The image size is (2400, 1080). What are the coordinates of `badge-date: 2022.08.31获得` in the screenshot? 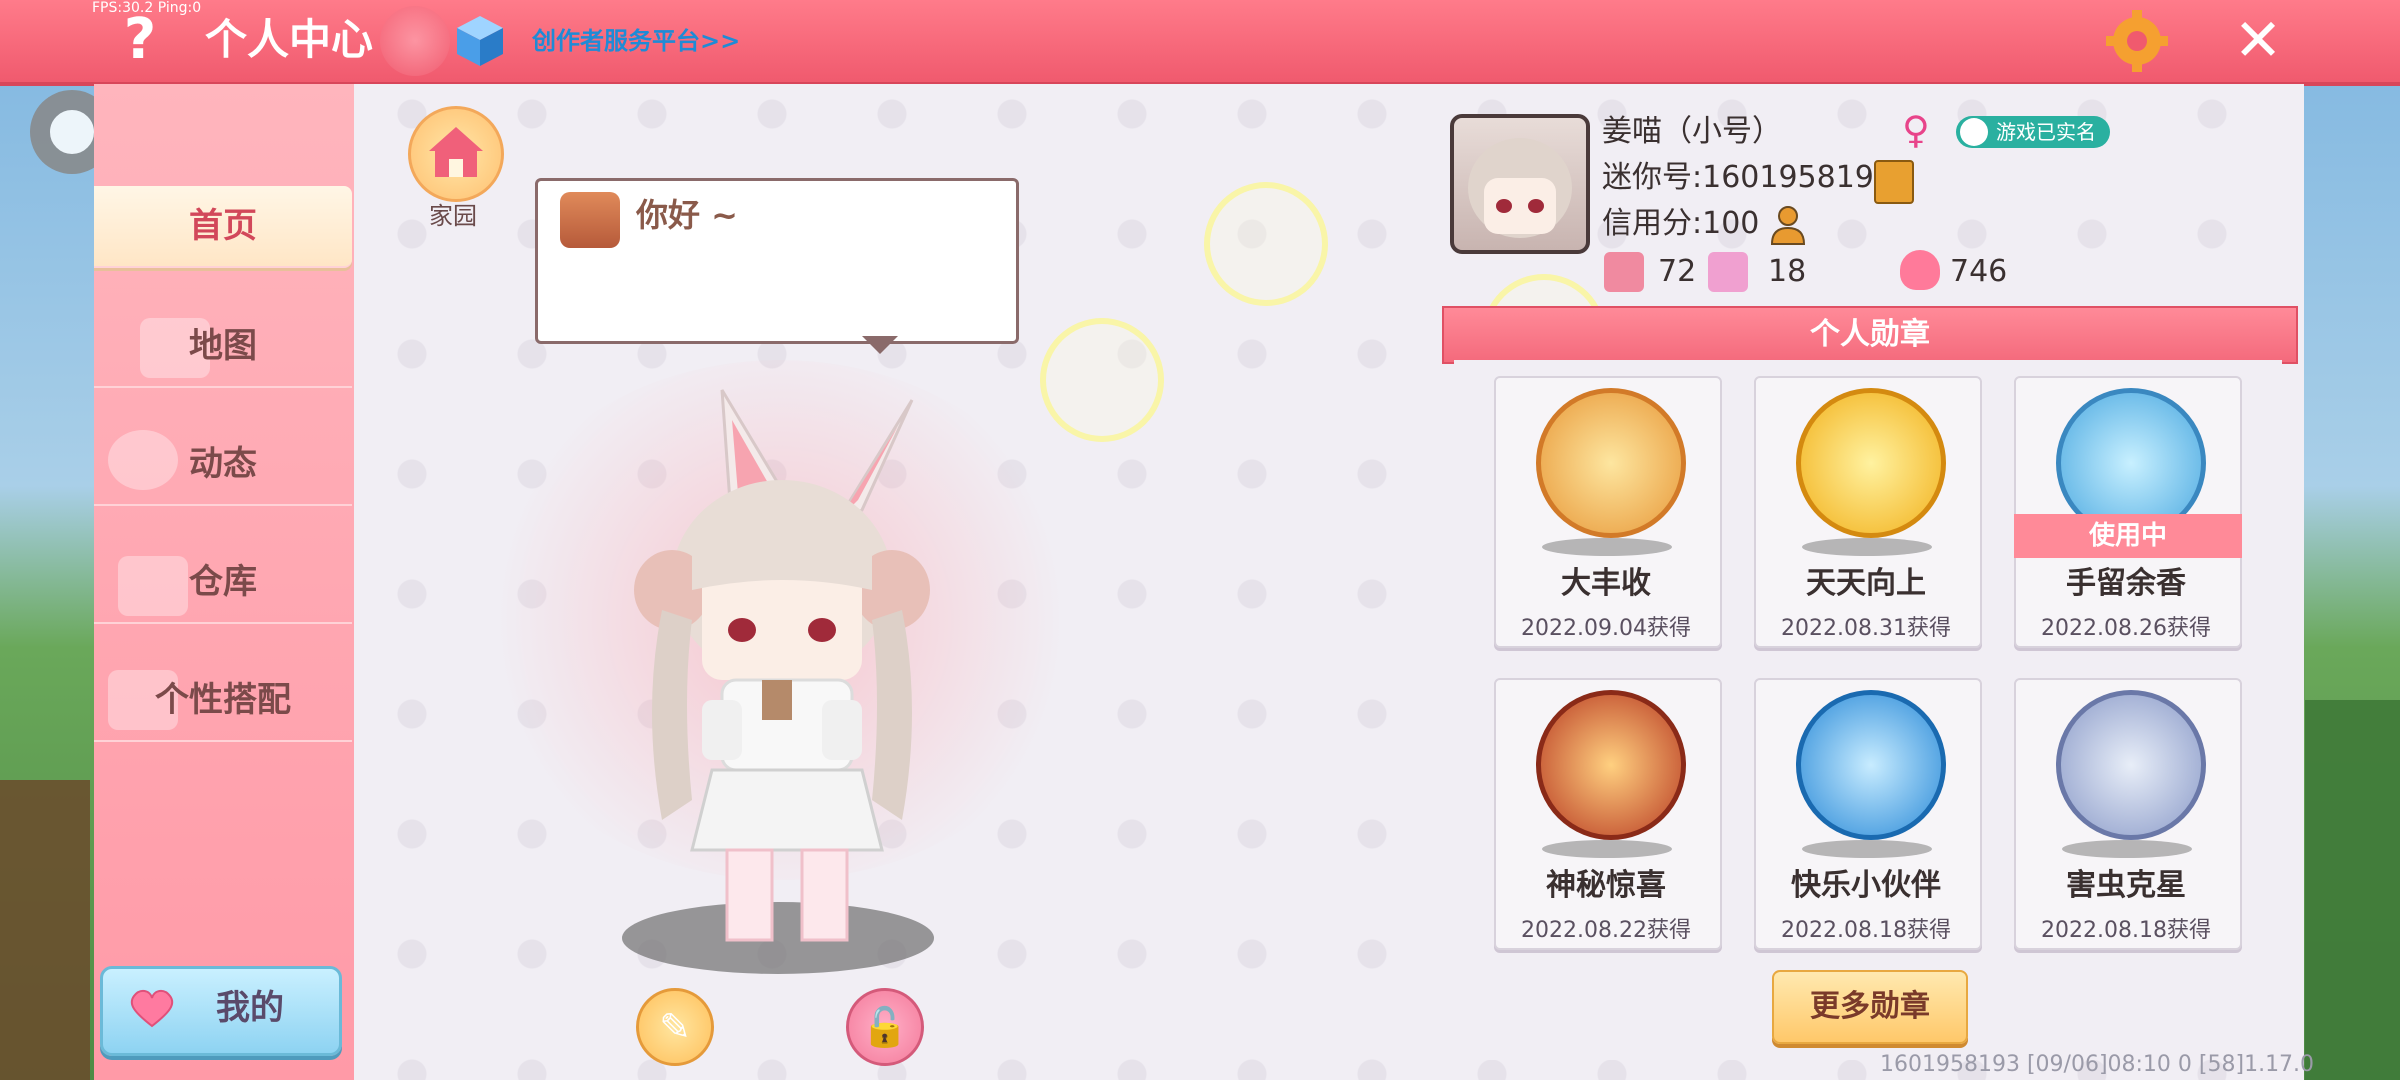 It's located at (1866, 628).